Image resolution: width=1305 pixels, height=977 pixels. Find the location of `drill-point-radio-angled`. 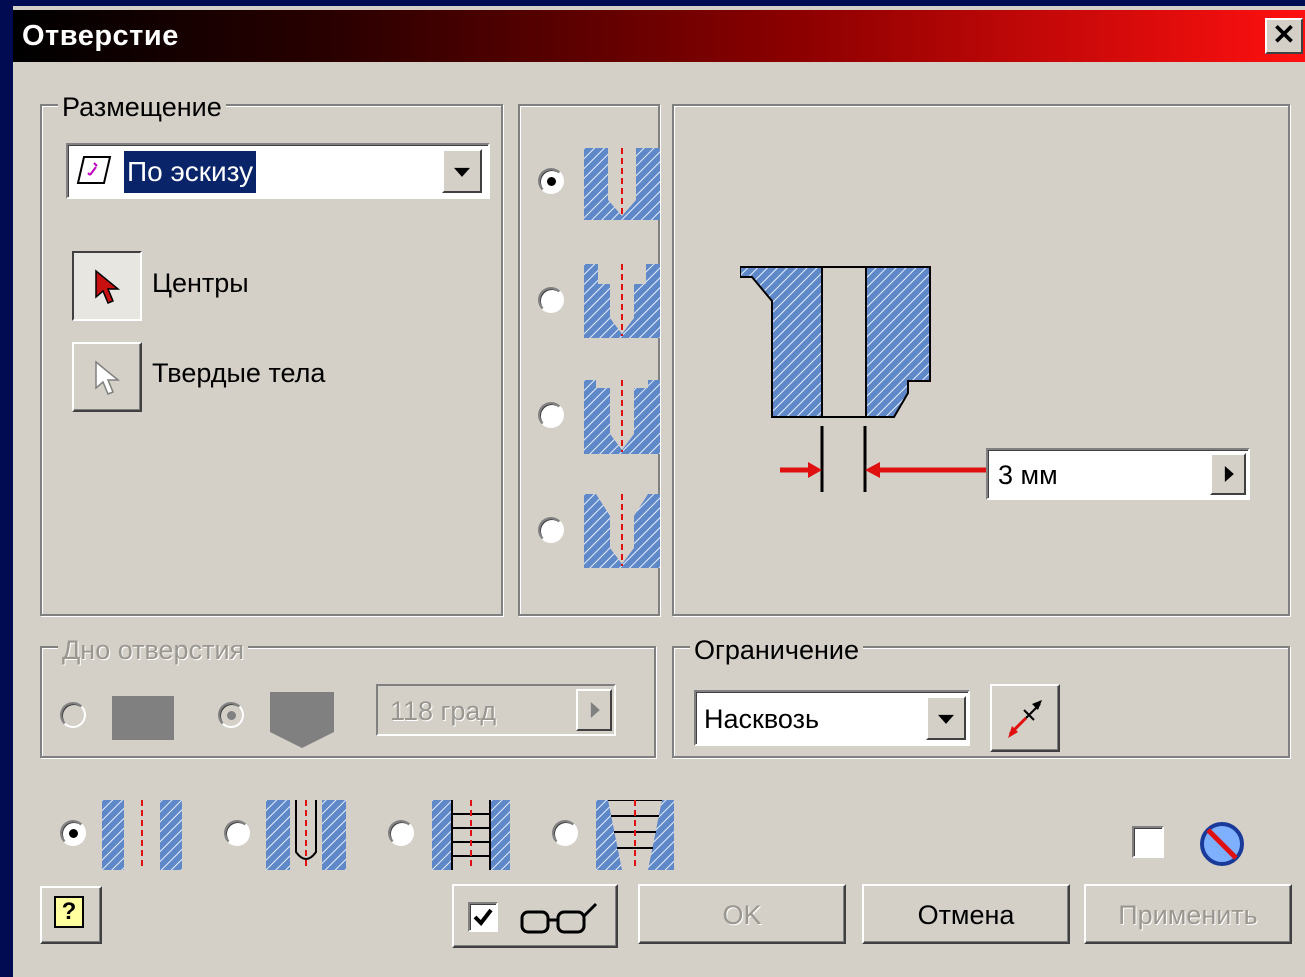

drill-point-radio-angled is located at coordinates (231, 715).